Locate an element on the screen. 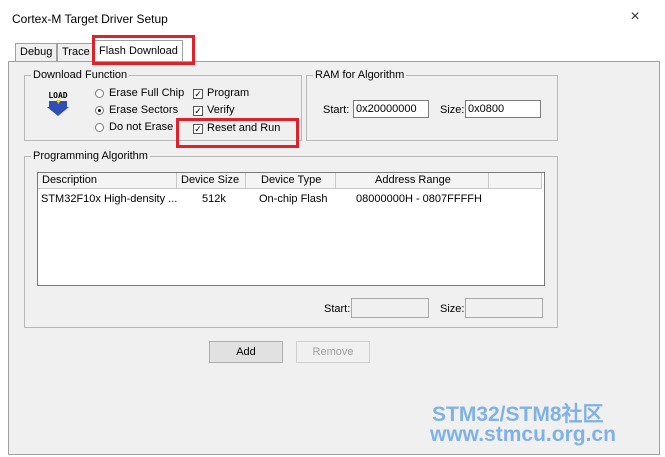 This screenshot has width=665, height=457. erase-full-chip-radio is located at coordinates (99, 93).